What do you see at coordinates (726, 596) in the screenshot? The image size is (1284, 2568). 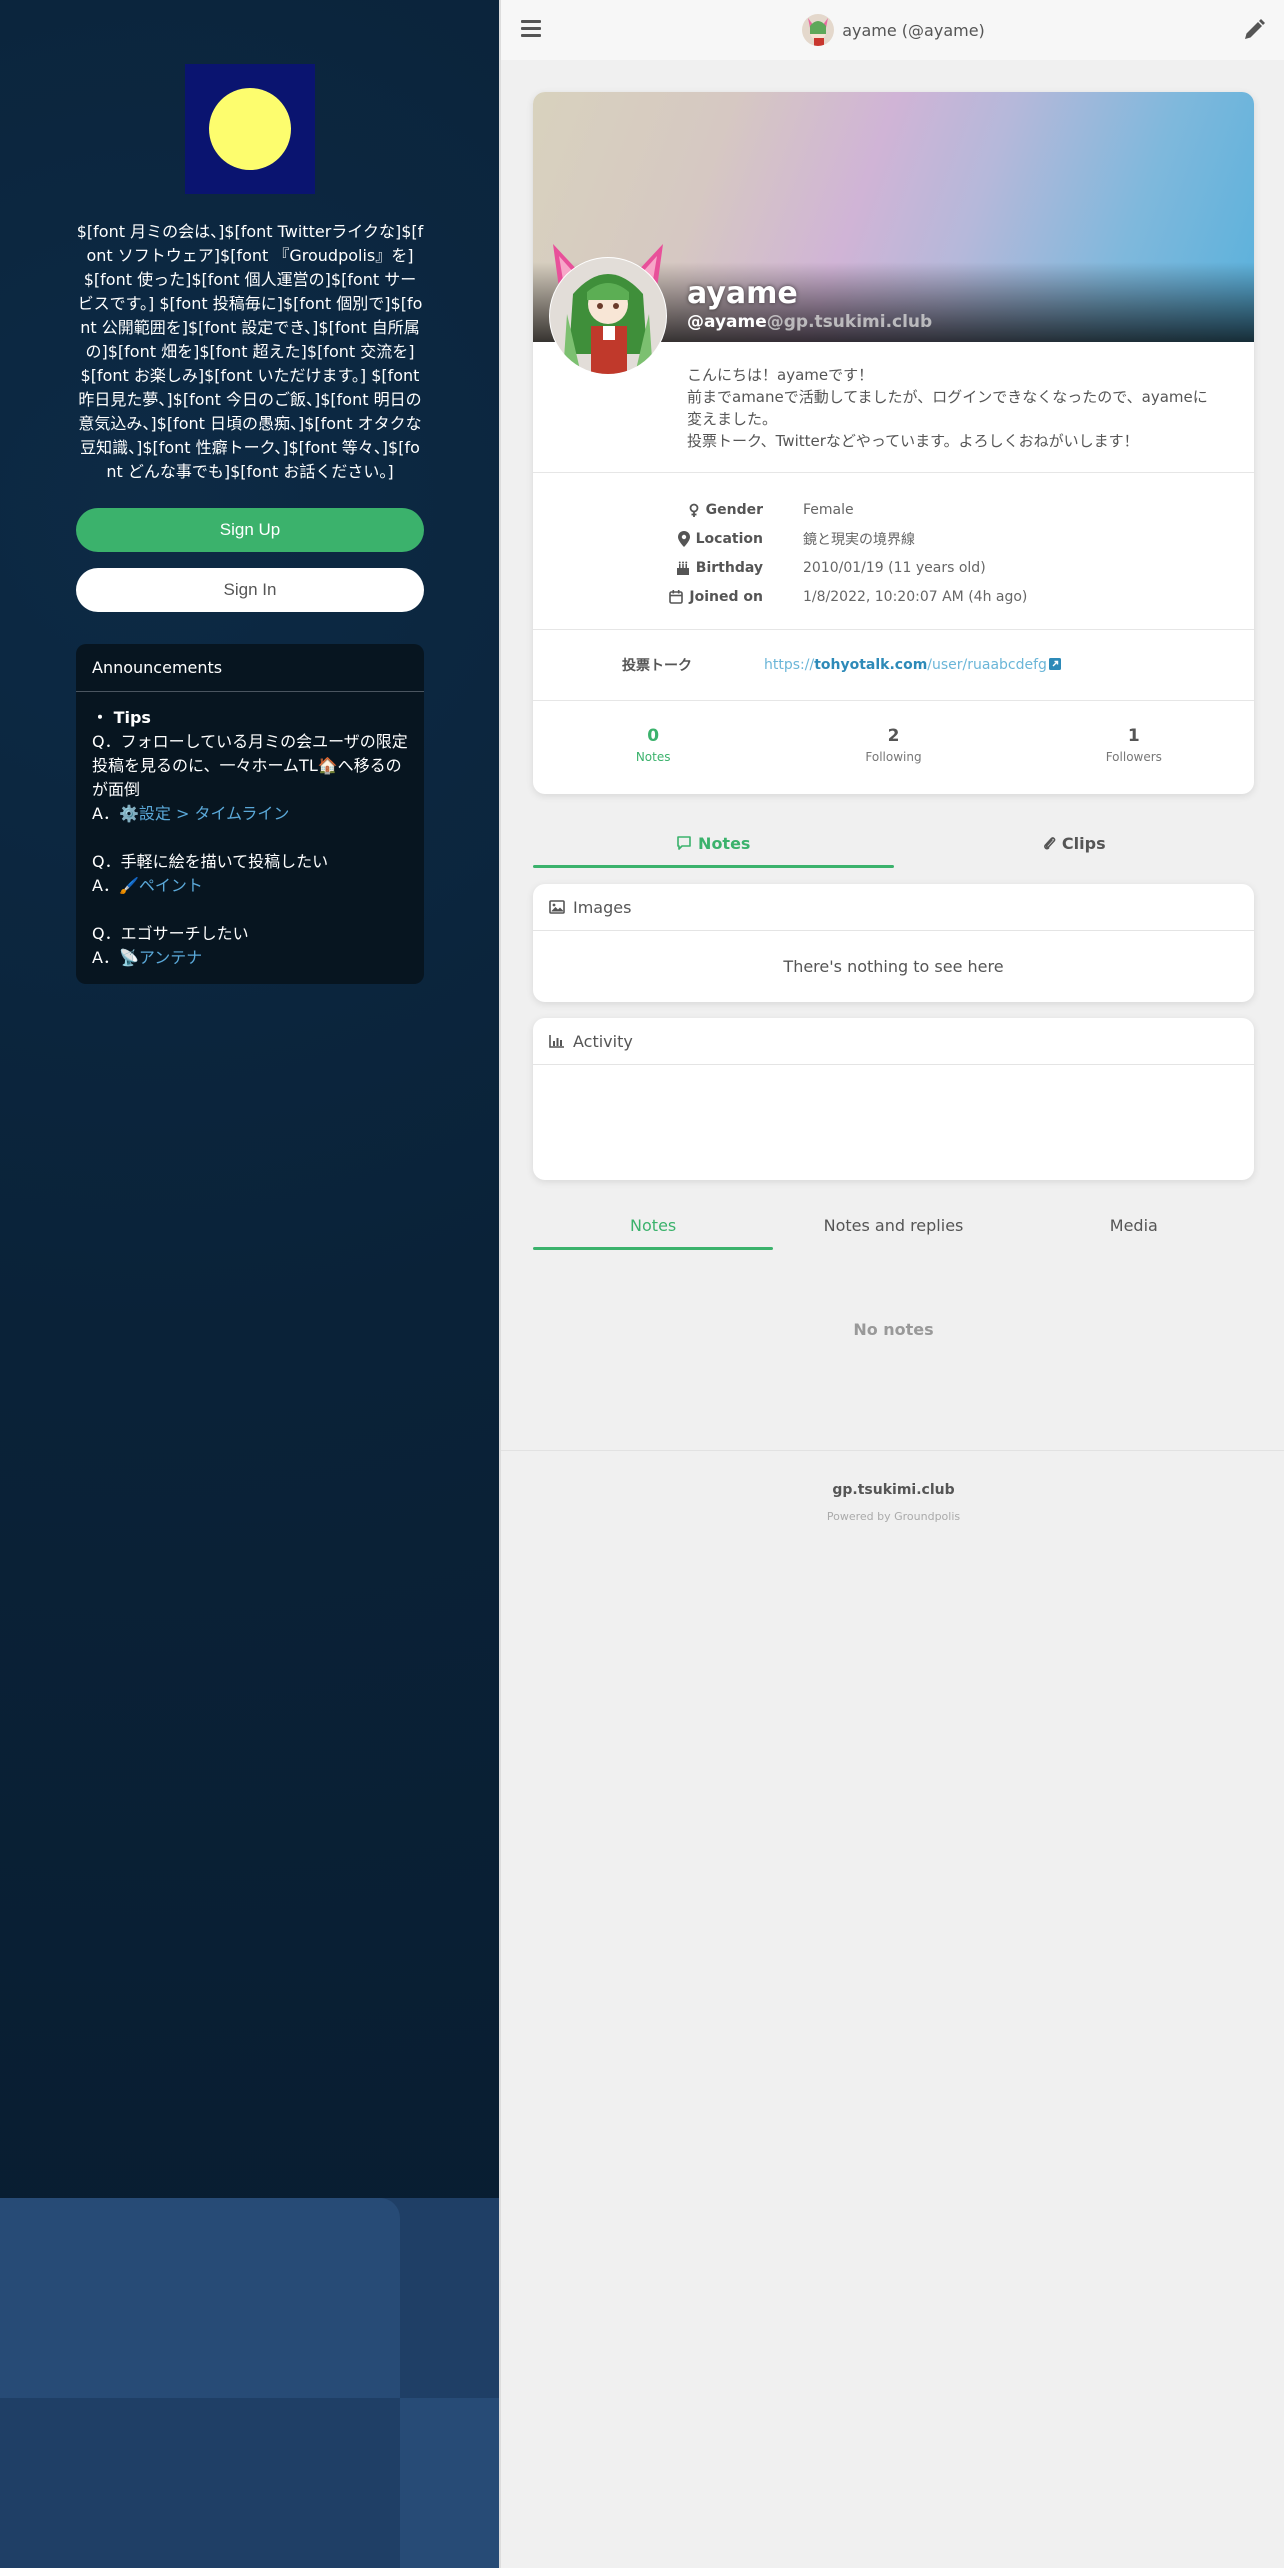 I see `field-key: Joined on` at bounding box center [726, 596].